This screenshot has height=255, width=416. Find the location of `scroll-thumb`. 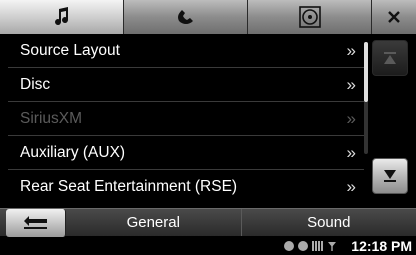

scroll-thumb is located at coordinates (366, 72).